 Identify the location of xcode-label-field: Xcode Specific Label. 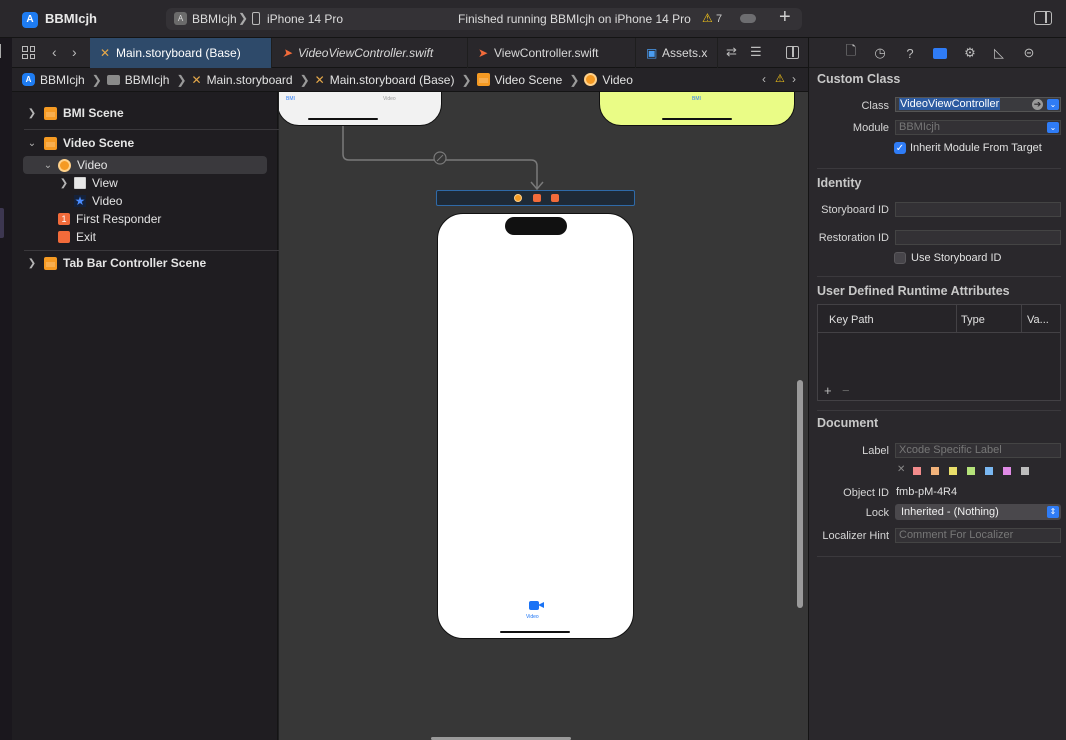
(978, 450).